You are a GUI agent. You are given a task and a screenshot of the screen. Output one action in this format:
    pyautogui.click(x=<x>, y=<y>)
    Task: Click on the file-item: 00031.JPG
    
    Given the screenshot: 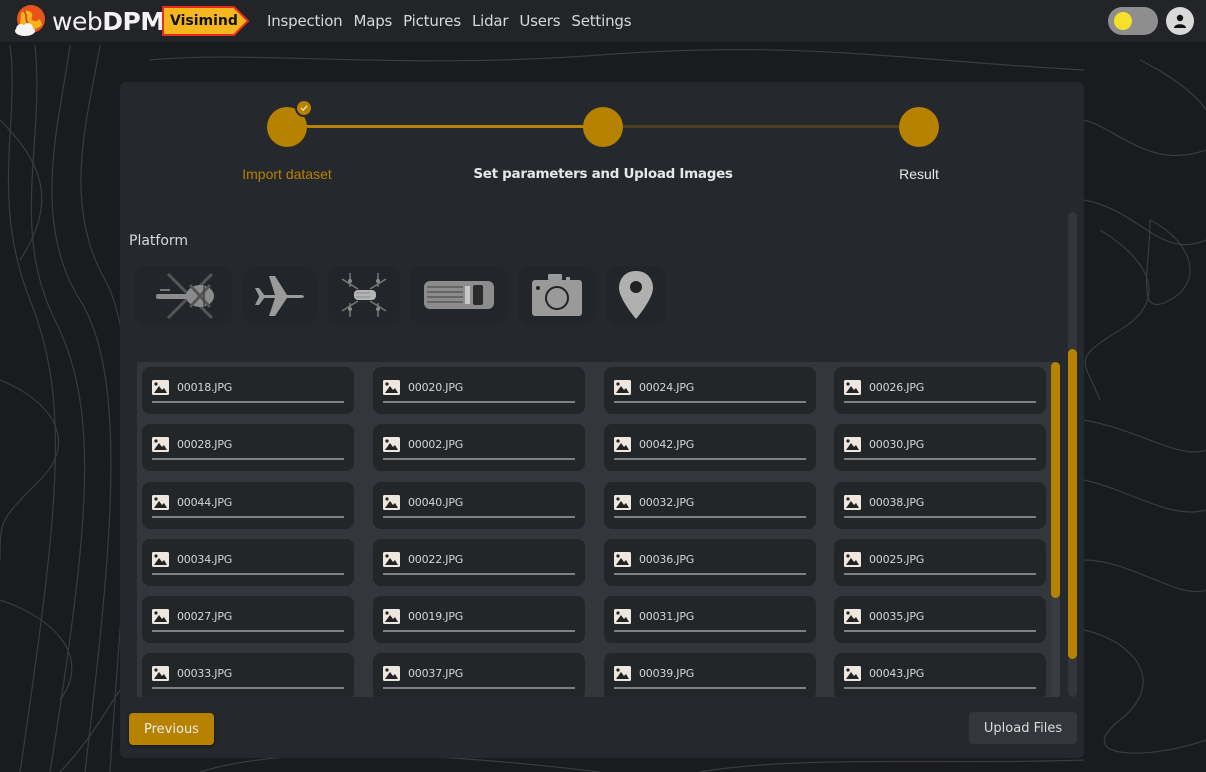 What is the action you would take?
    pyautogui.click(x=710, y=619)
    